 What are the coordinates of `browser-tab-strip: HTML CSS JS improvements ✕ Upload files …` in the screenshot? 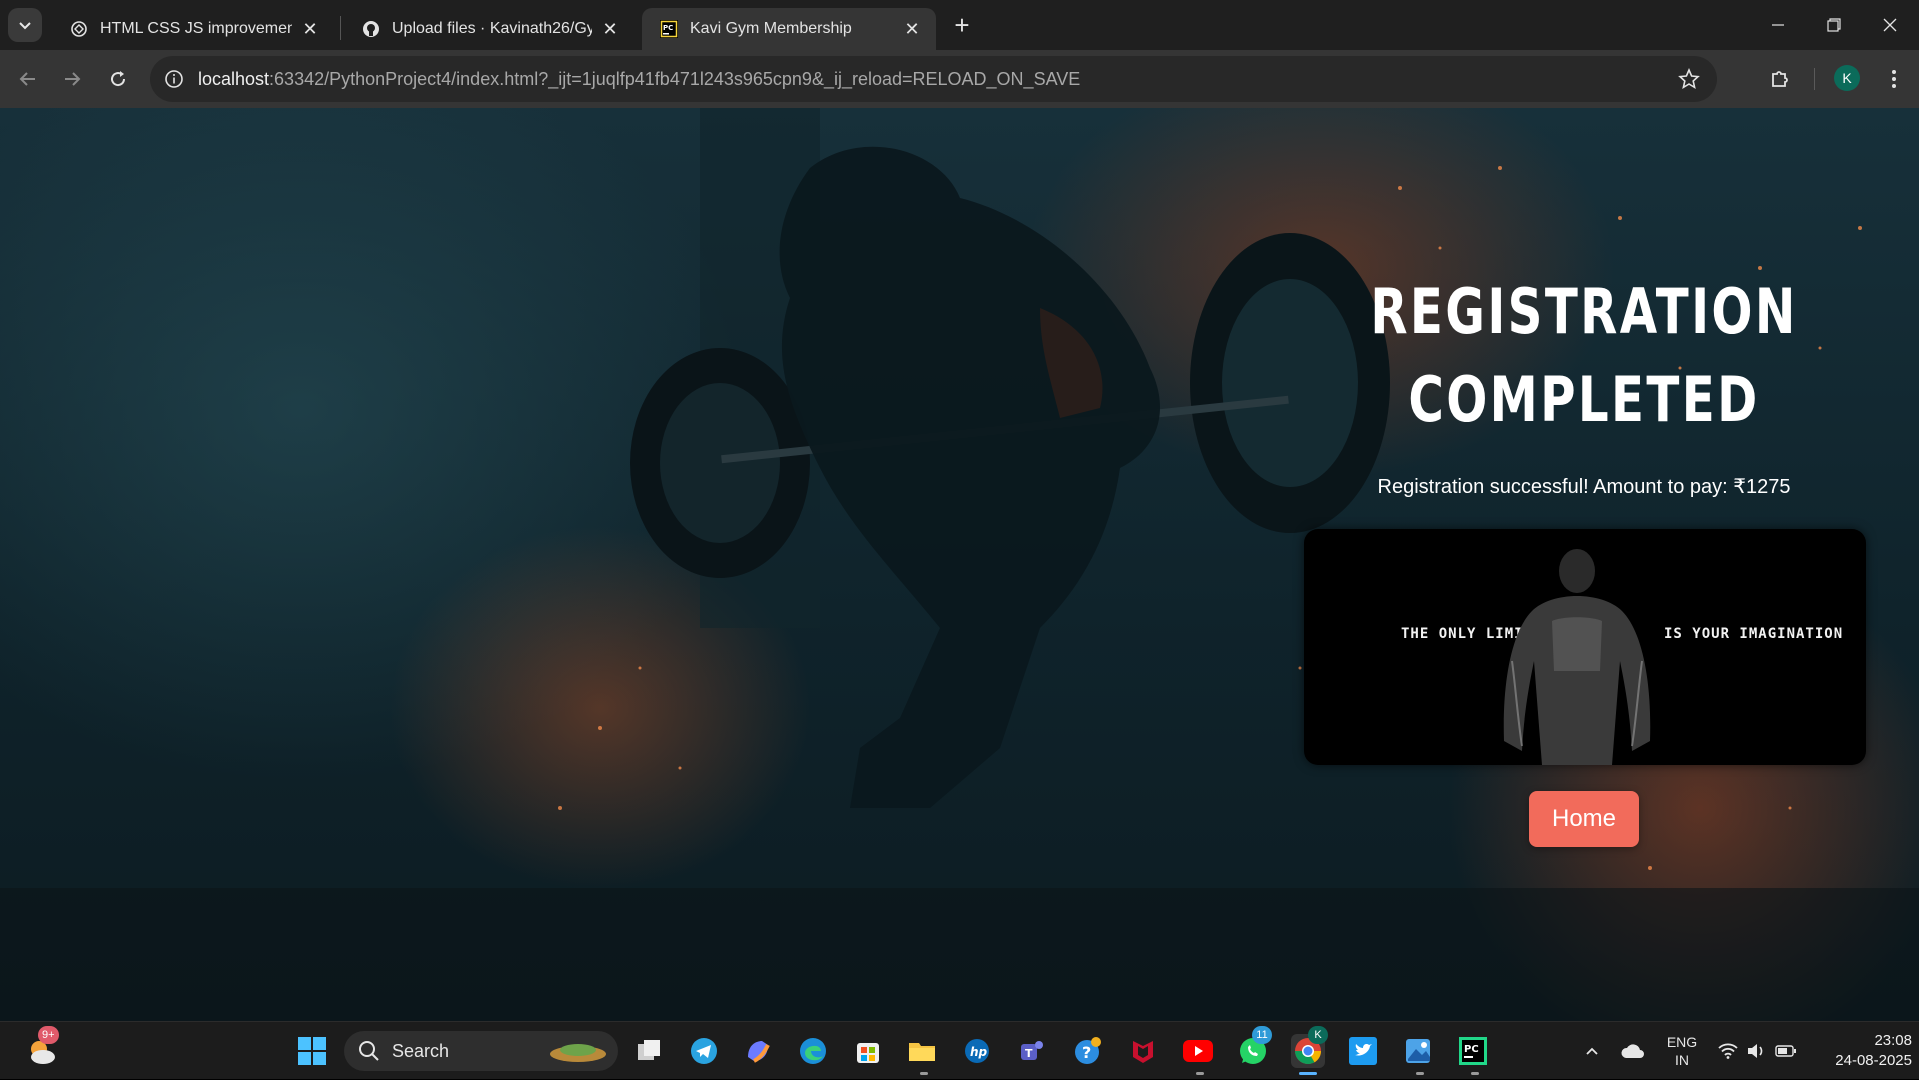 It's located at (959, 25).